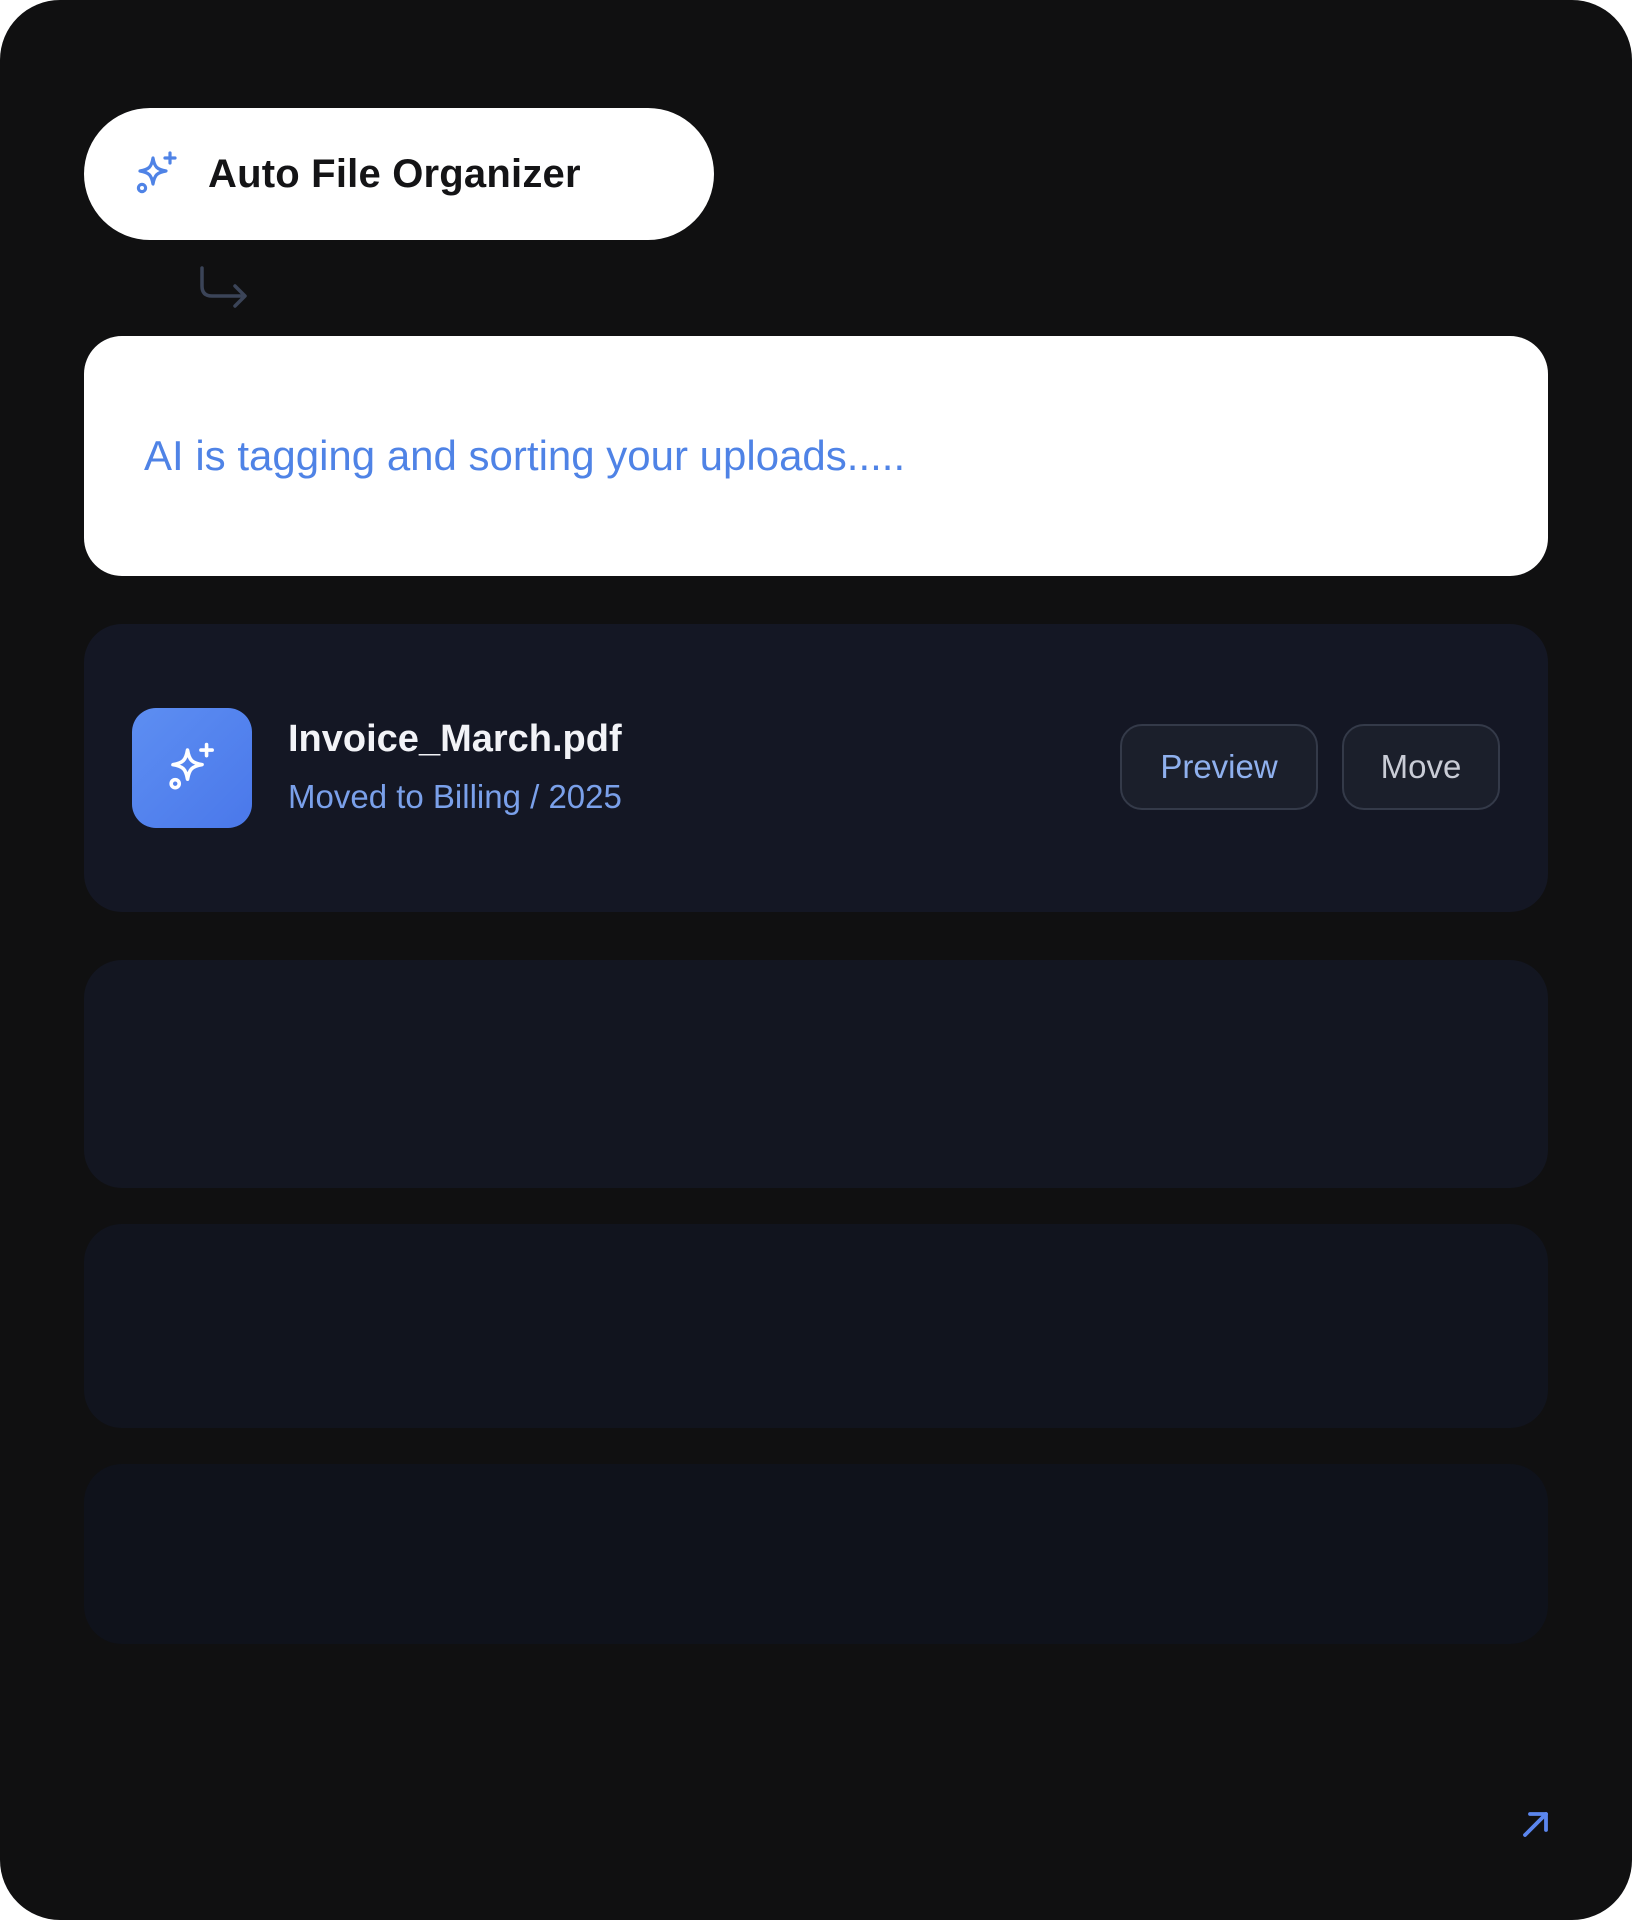 Image resolution: width=1632 pixels, height=1920 pixels. What do you see at coordinates (1421, 767) in the screenshot?
I see `move-button: Move` at bounding box center [1421, 767].